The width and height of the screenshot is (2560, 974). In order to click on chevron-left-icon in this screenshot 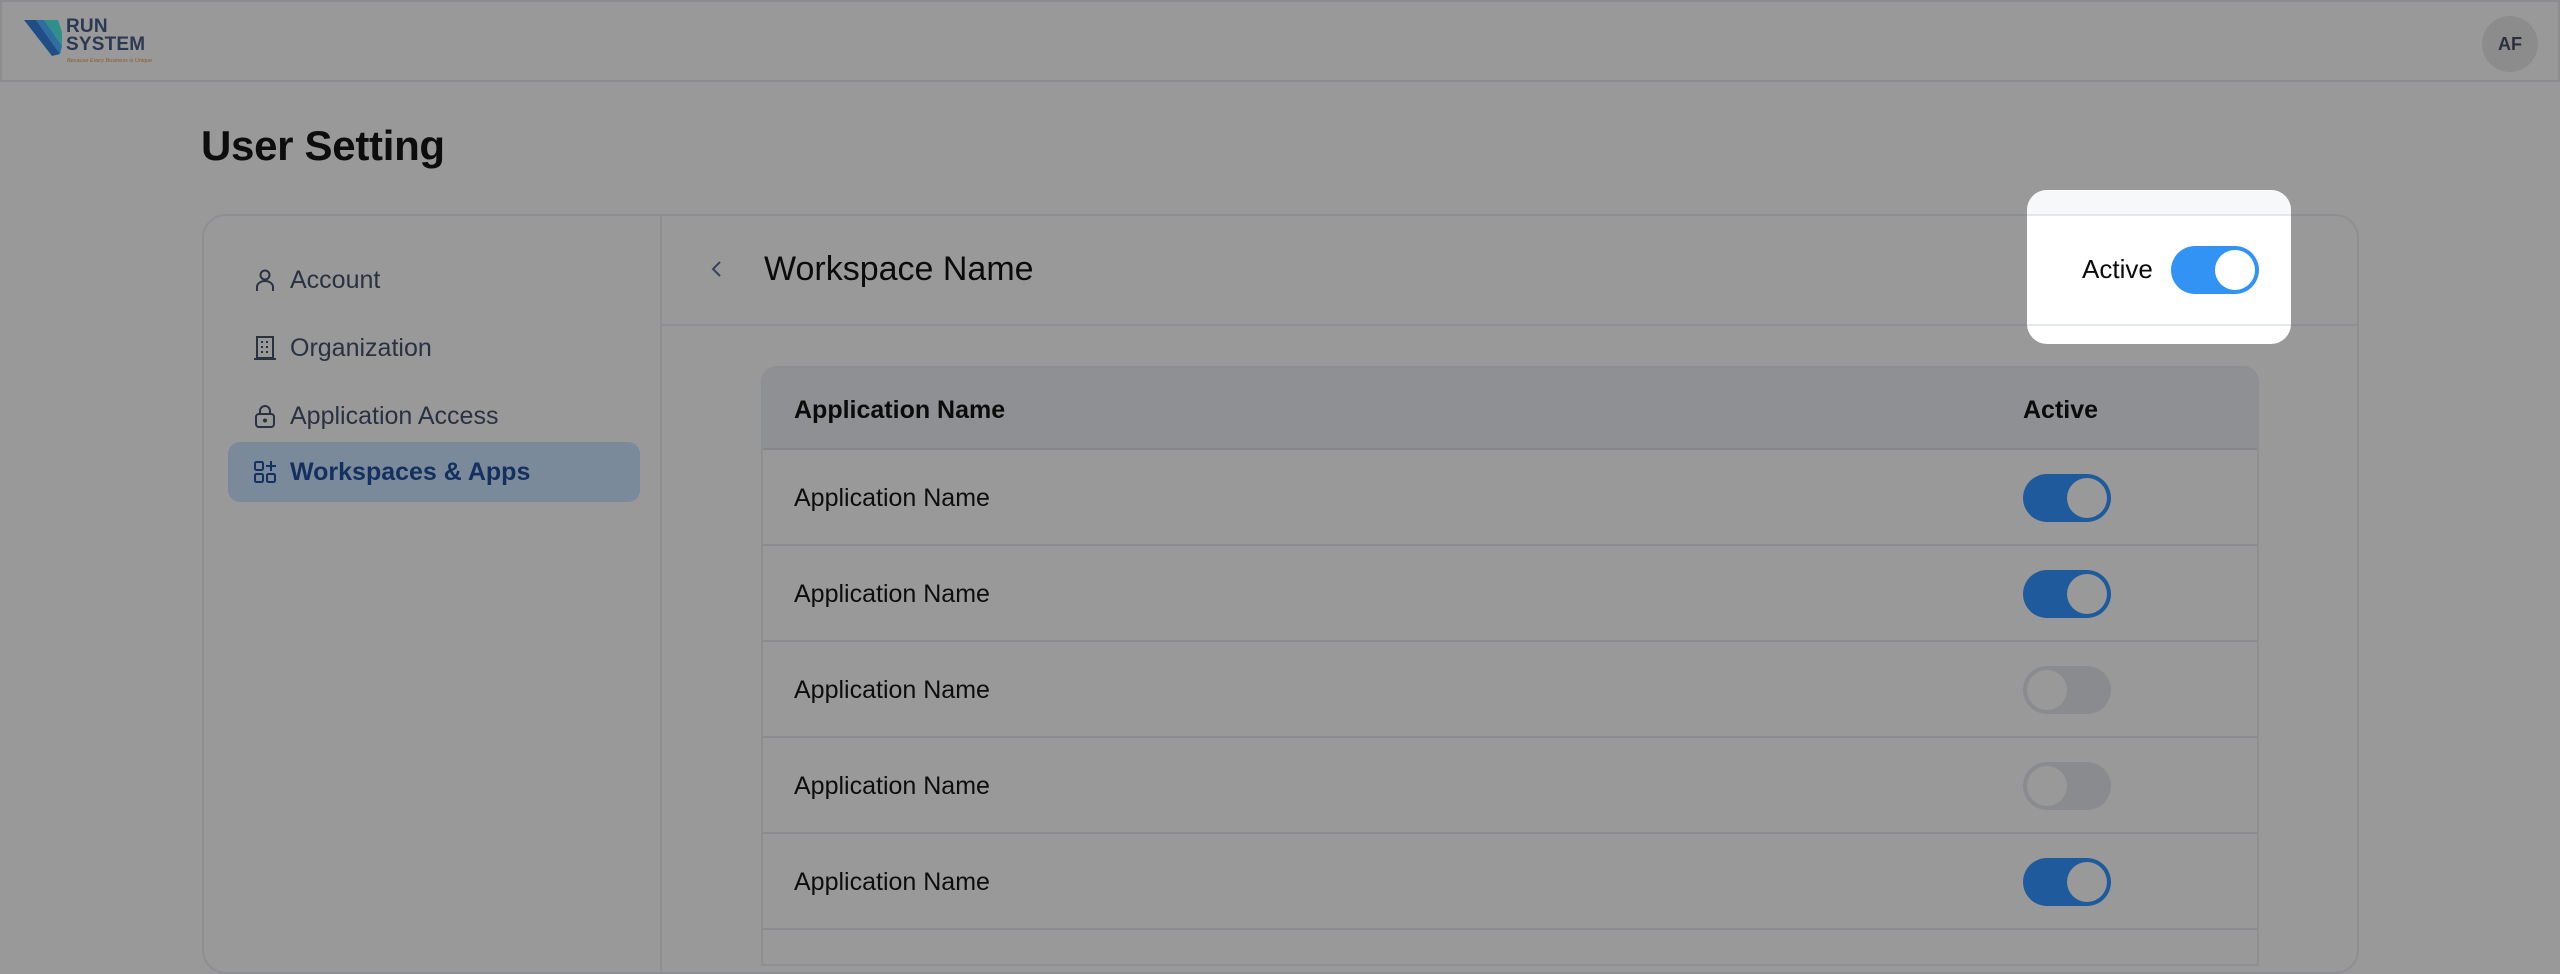, I will do `click(716, 269)`.